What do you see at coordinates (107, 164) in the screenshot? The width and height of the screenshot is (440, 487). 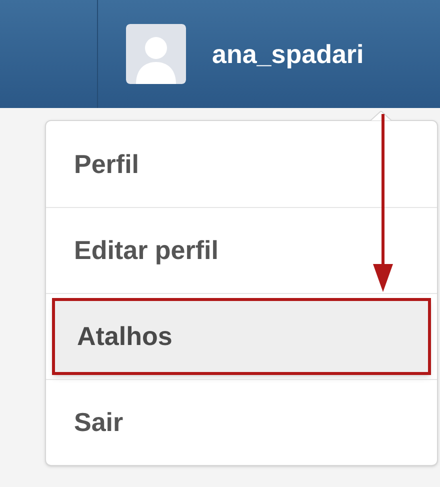 I see `menu-item: Perfil` at bounding box center [107, 164].